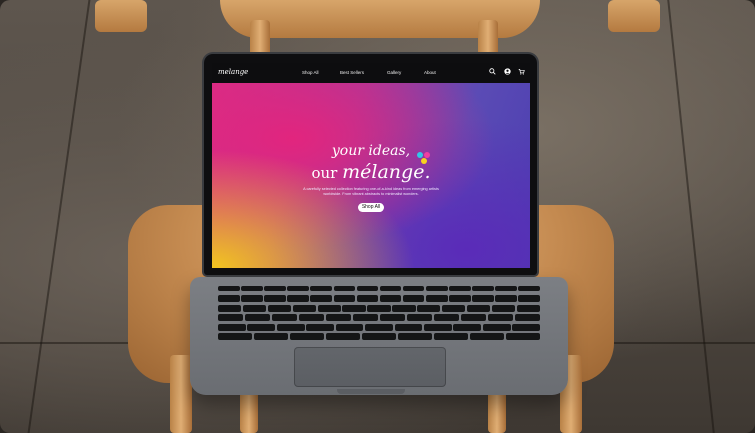  Describe the element at coordinates (371, 391) in the screenshot. I see `laptop-notch-lip` at that location.